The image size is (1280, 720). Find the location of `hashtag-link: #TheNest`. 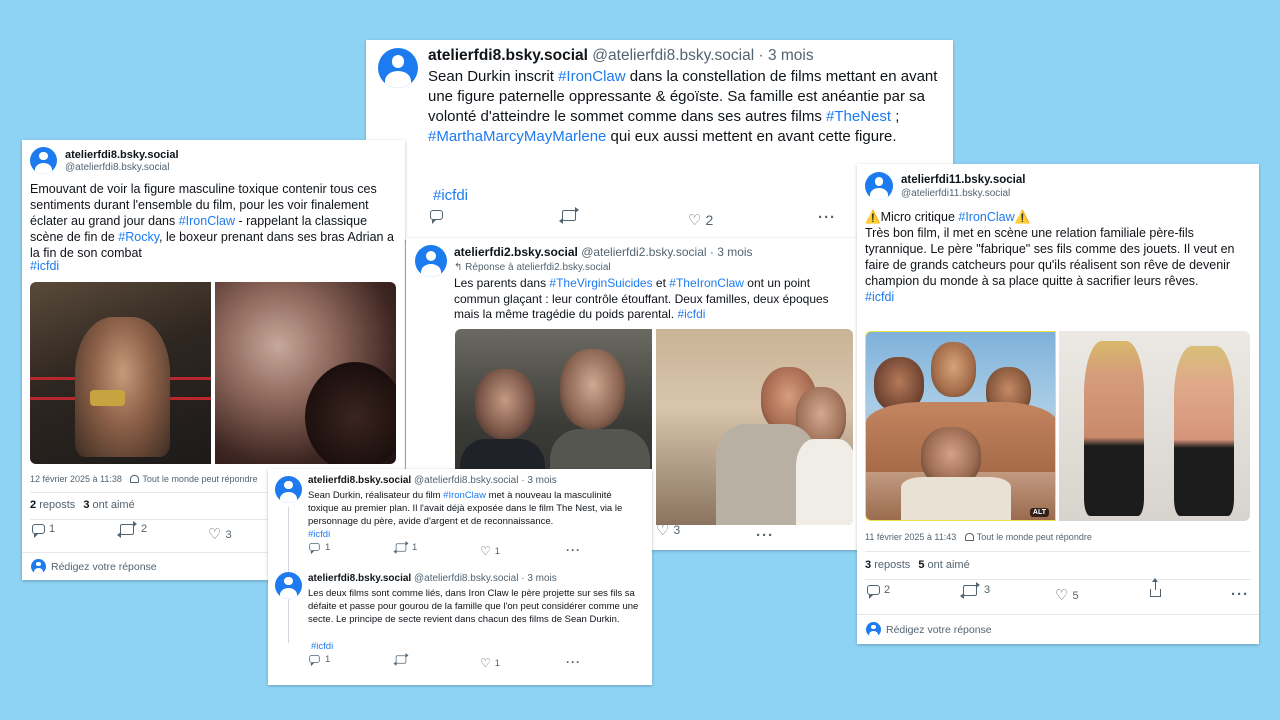

hashtag-link: #TheNest is located at coordinates (858, 116).